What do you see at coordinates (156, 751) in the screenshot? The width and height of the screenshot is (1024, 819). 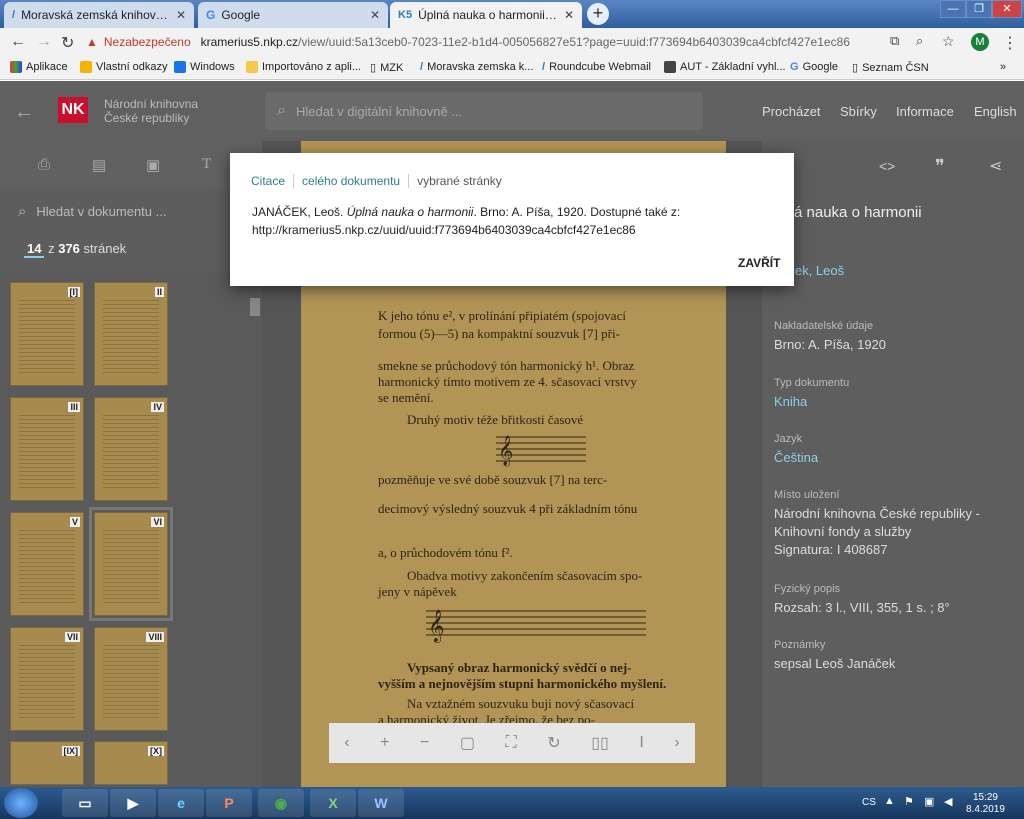 I see `thumb-label: [X]` at bounding box center [156, 751].